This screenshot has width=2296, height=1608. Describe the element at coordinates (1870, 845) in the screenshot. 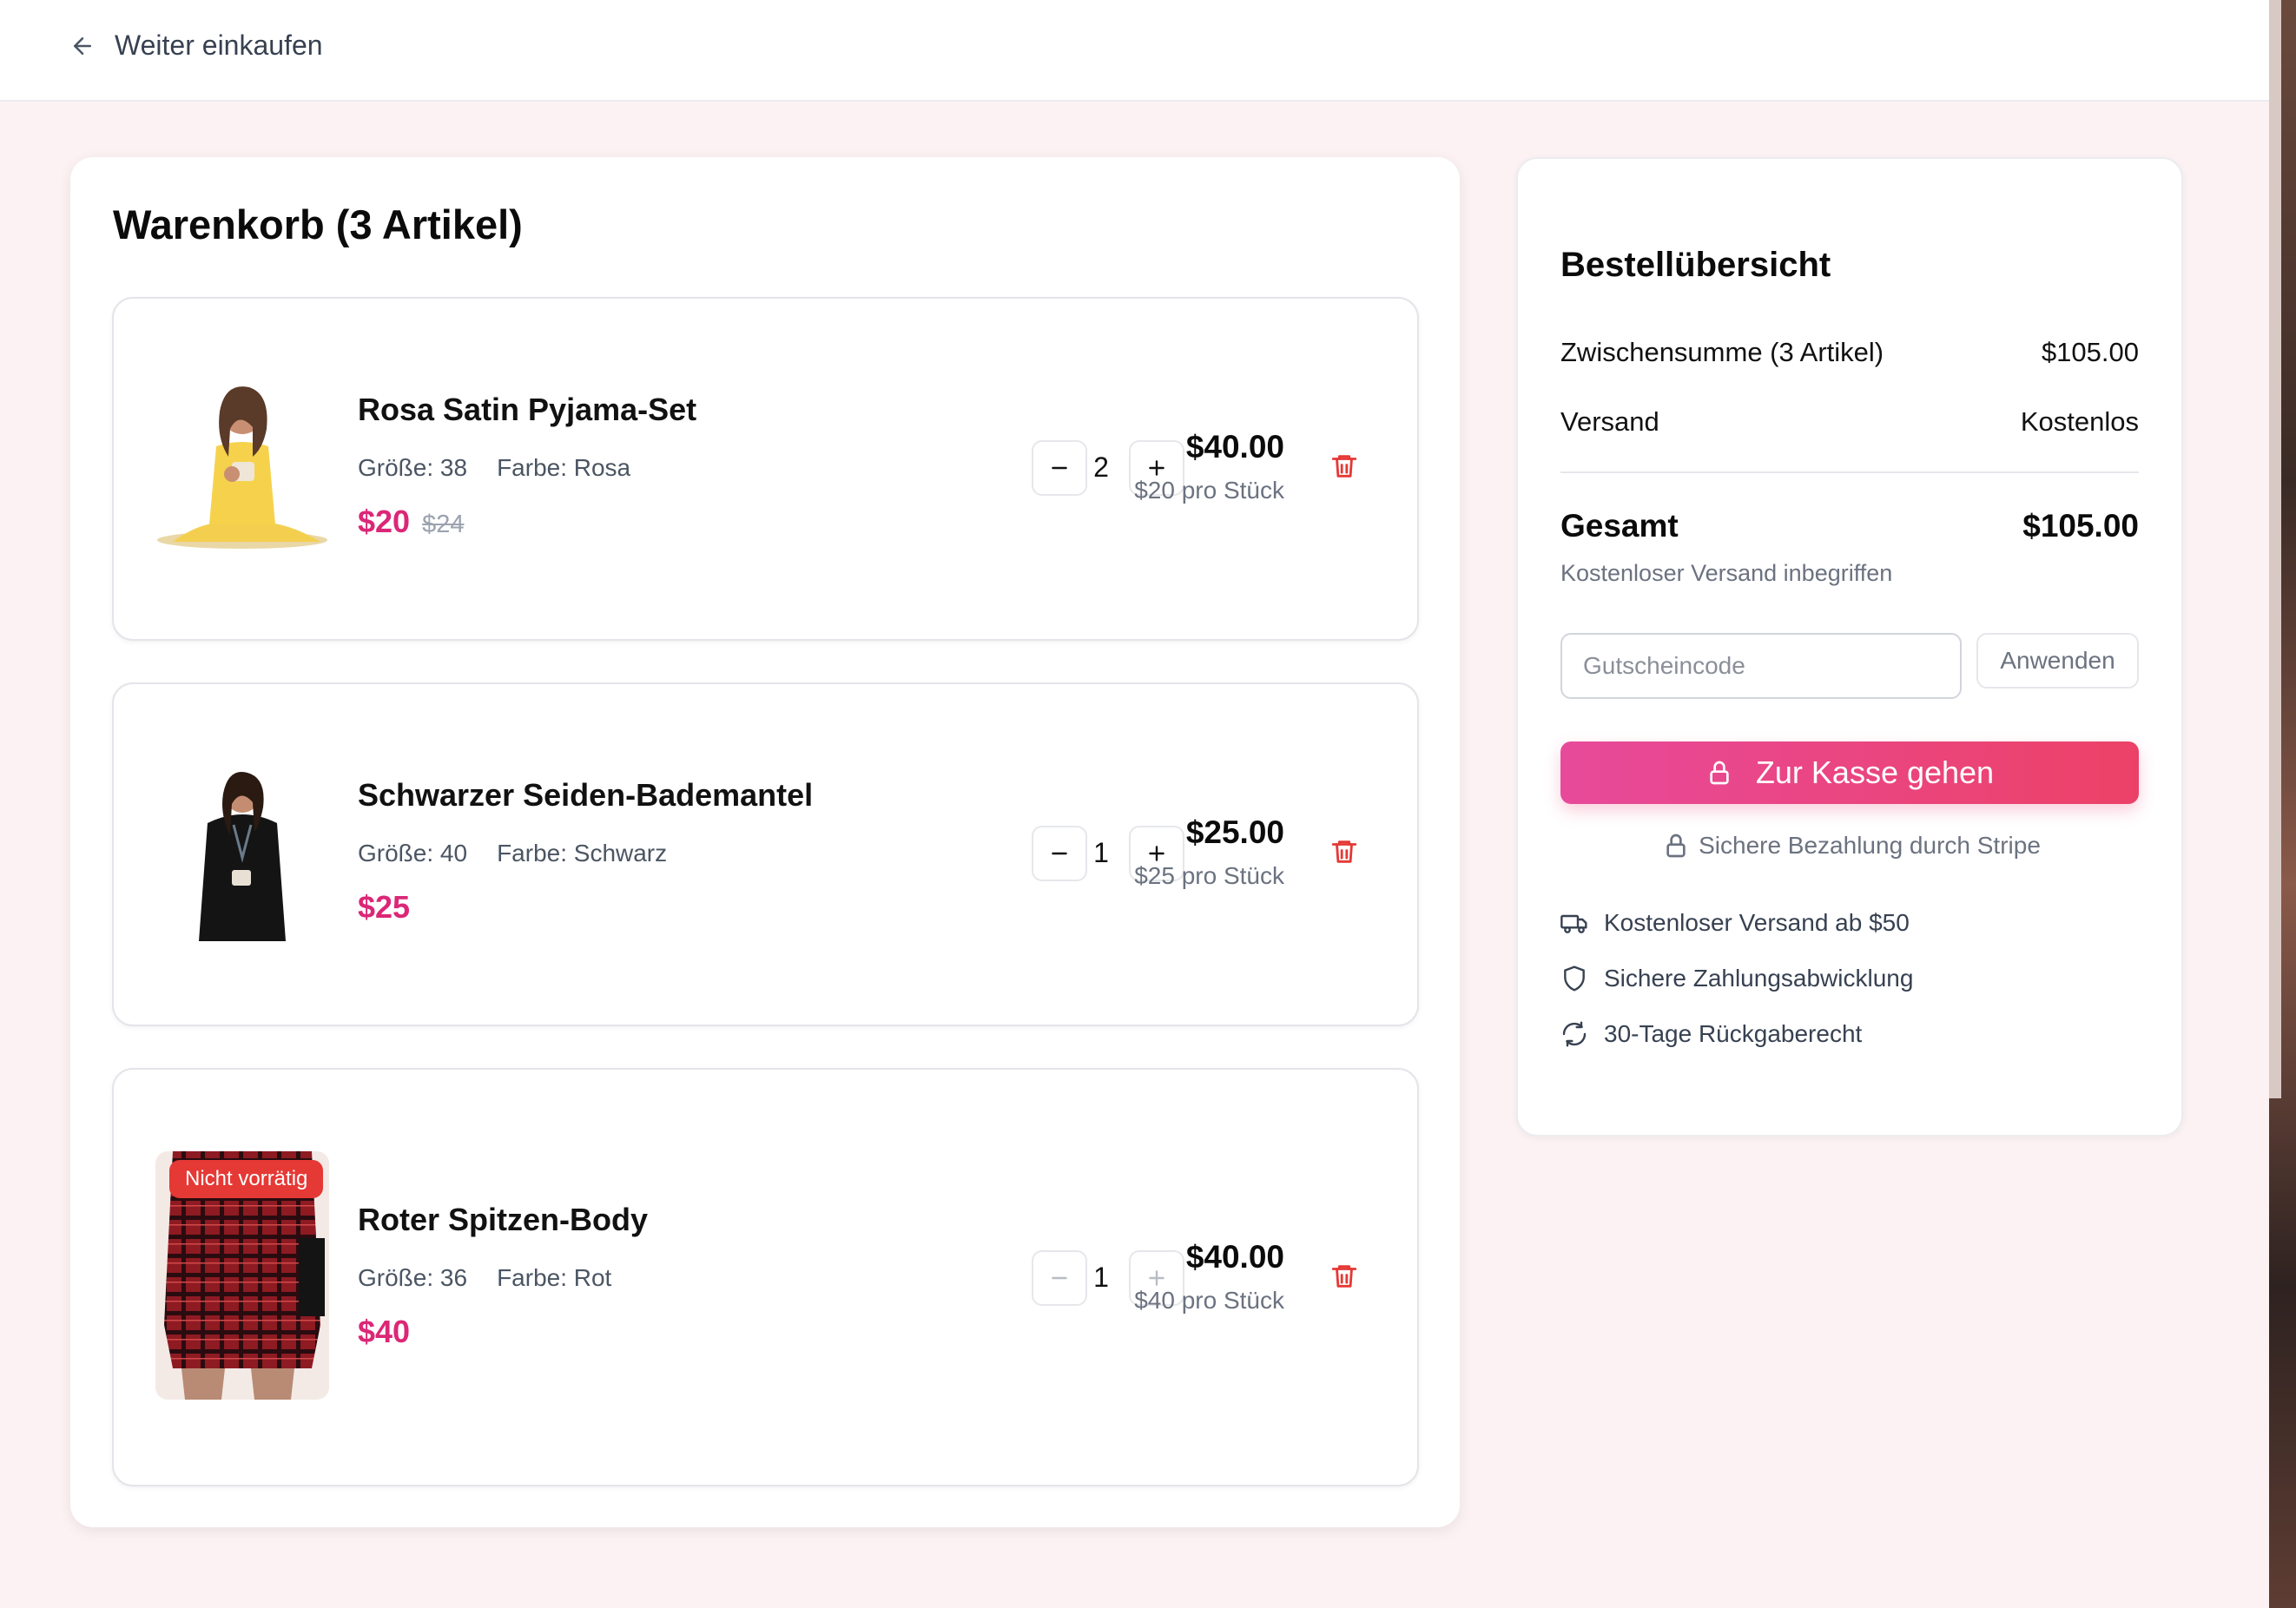

I see `secure-payment-label: Sichere Bezahlung durch Stripe` at that location.